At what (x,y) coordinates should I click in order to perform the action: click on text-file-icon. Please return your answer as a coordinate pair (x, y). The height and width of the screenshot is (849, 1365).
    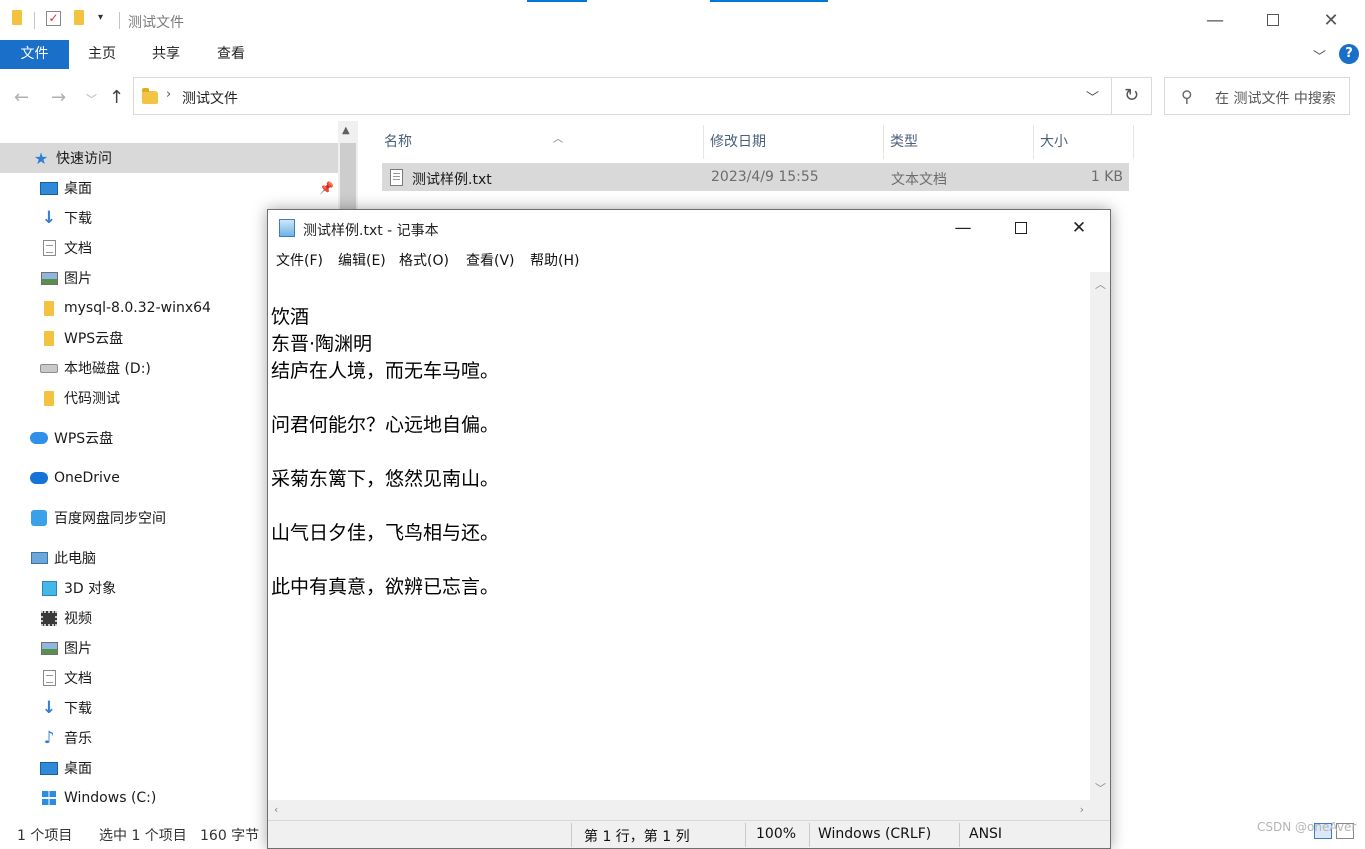
    Looking at the image, I should click on (396, 177).